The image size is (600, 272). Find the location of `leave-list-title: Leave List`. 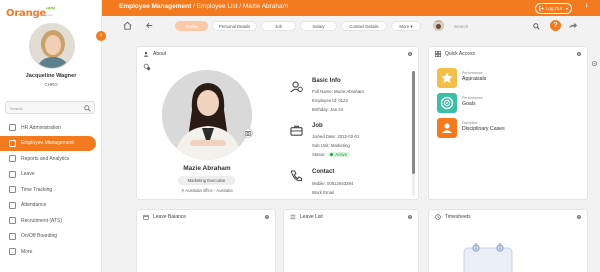

leave-list-title: Leave List is located at coordinates (311, 217).